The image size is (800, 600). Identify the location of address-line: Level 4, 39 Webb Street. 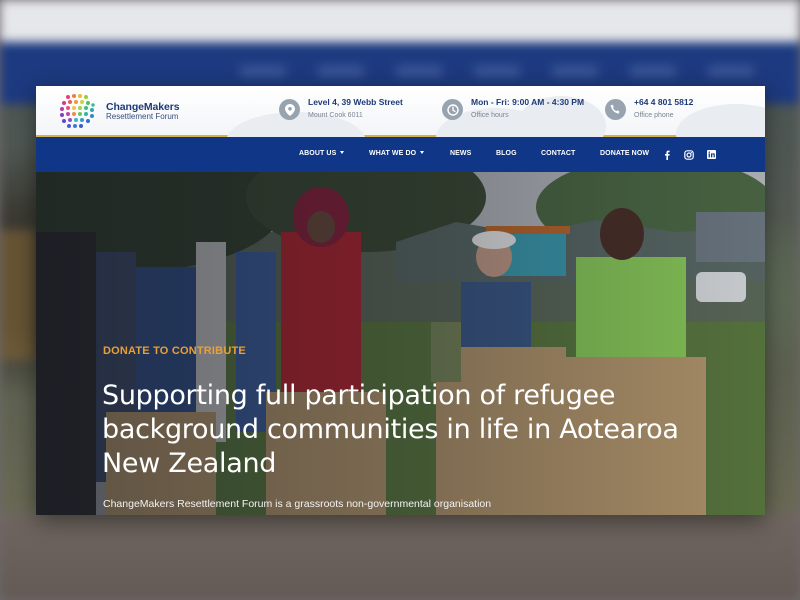
(355, 102).